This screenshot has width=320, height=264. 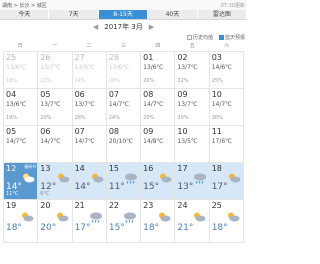 I want to click on rain-probability: 30%, so click(x=217, y=118).